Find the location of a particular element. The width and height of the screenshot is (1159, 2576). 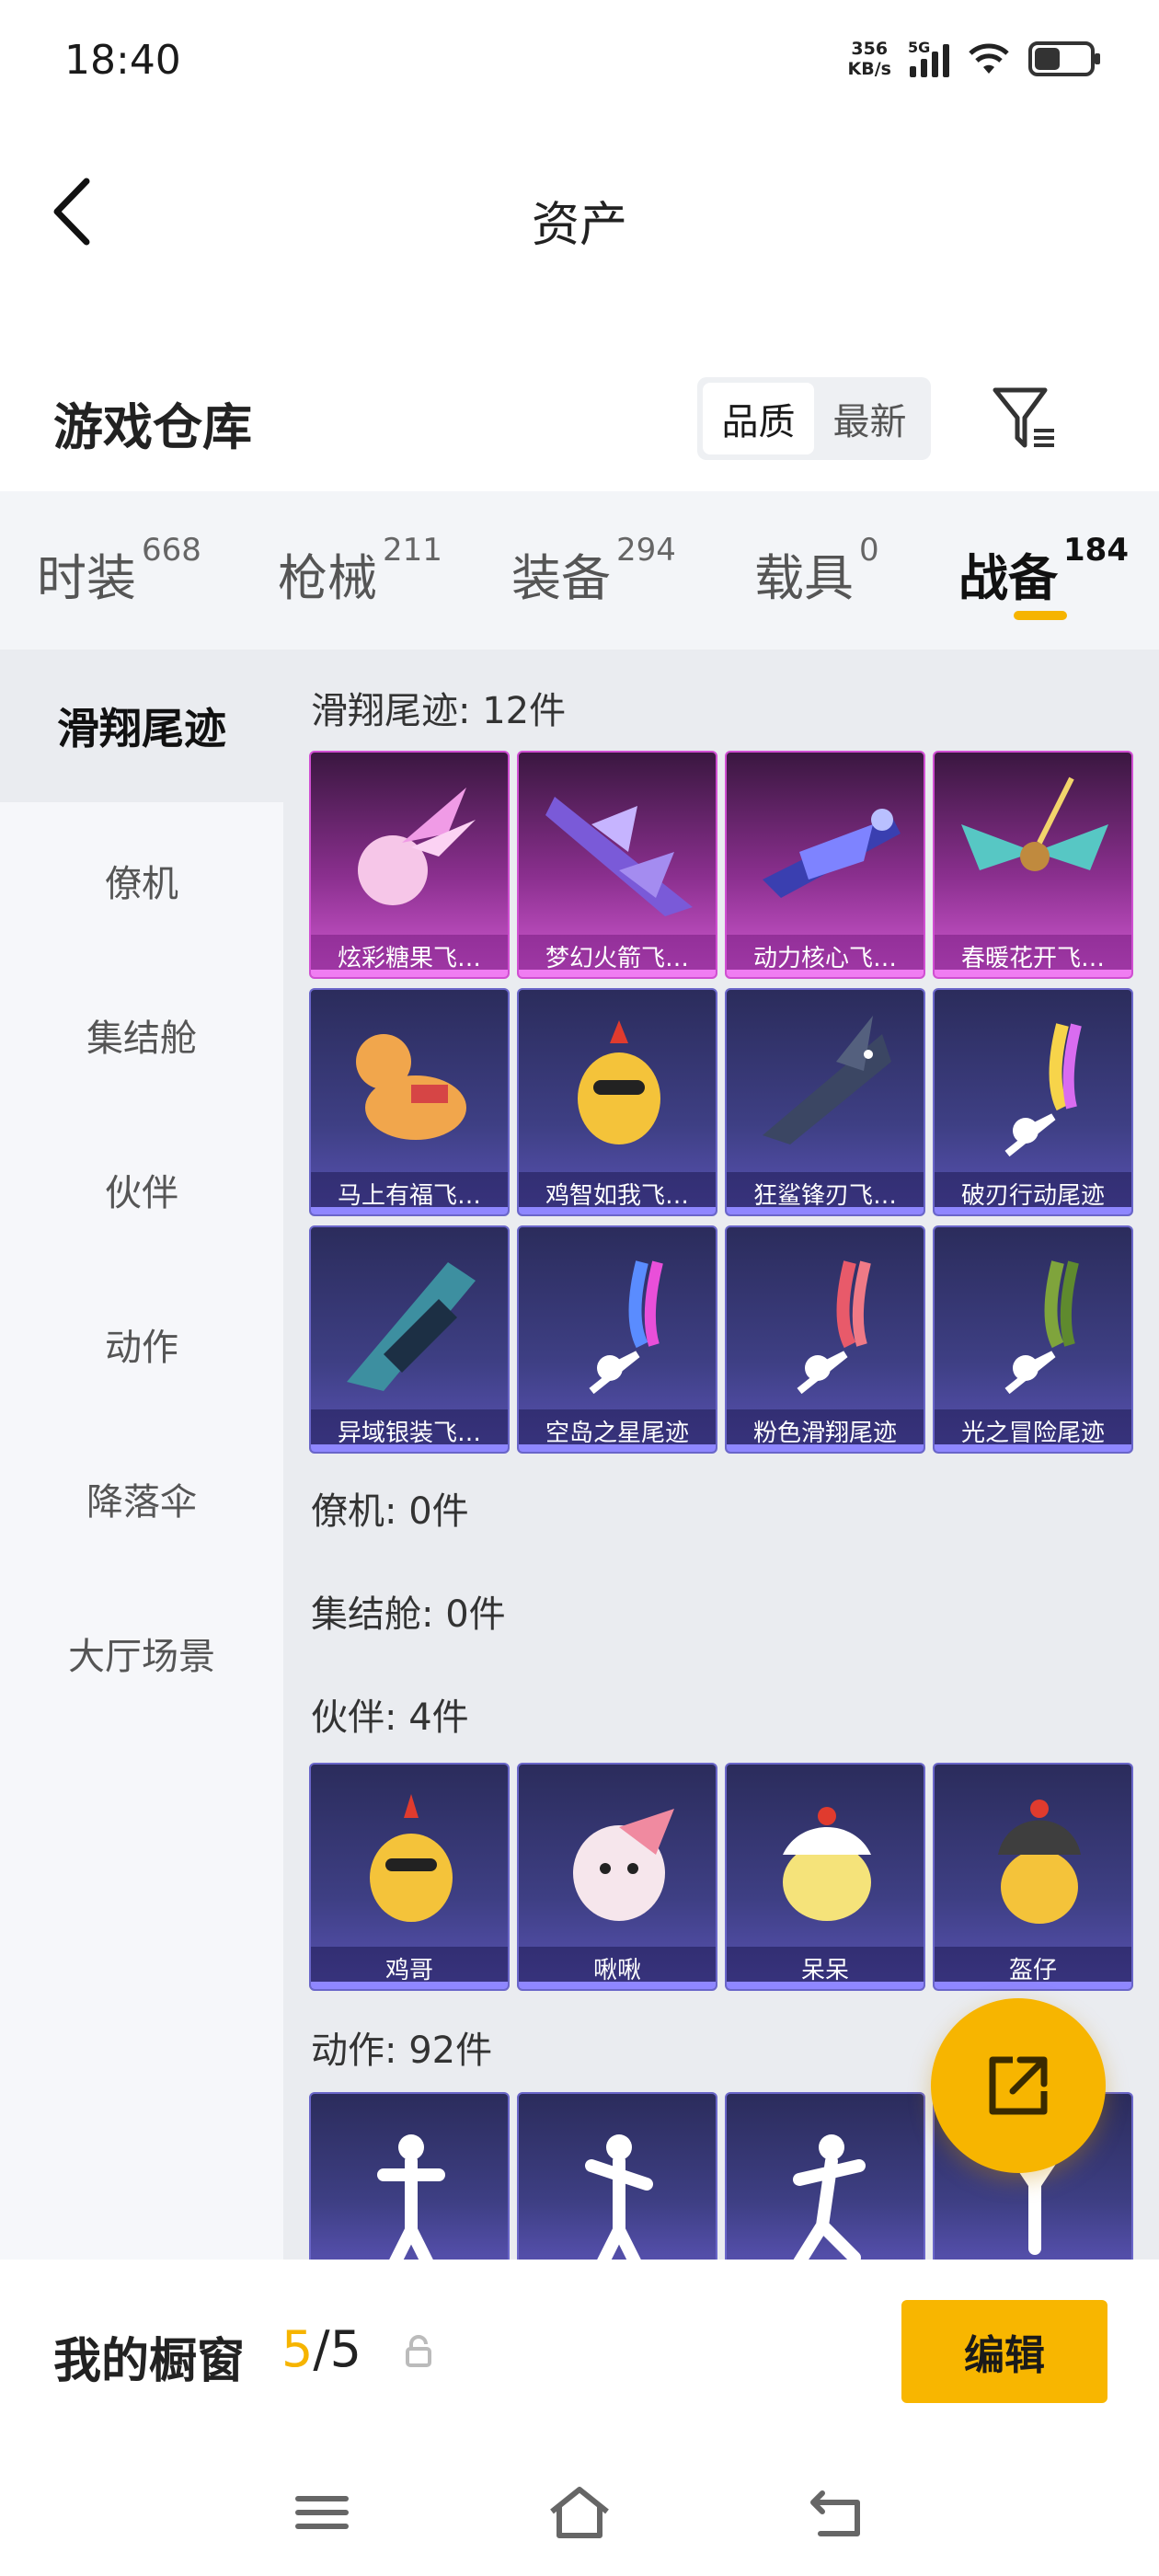

header: 资产 is located at coordinates (579, 211).